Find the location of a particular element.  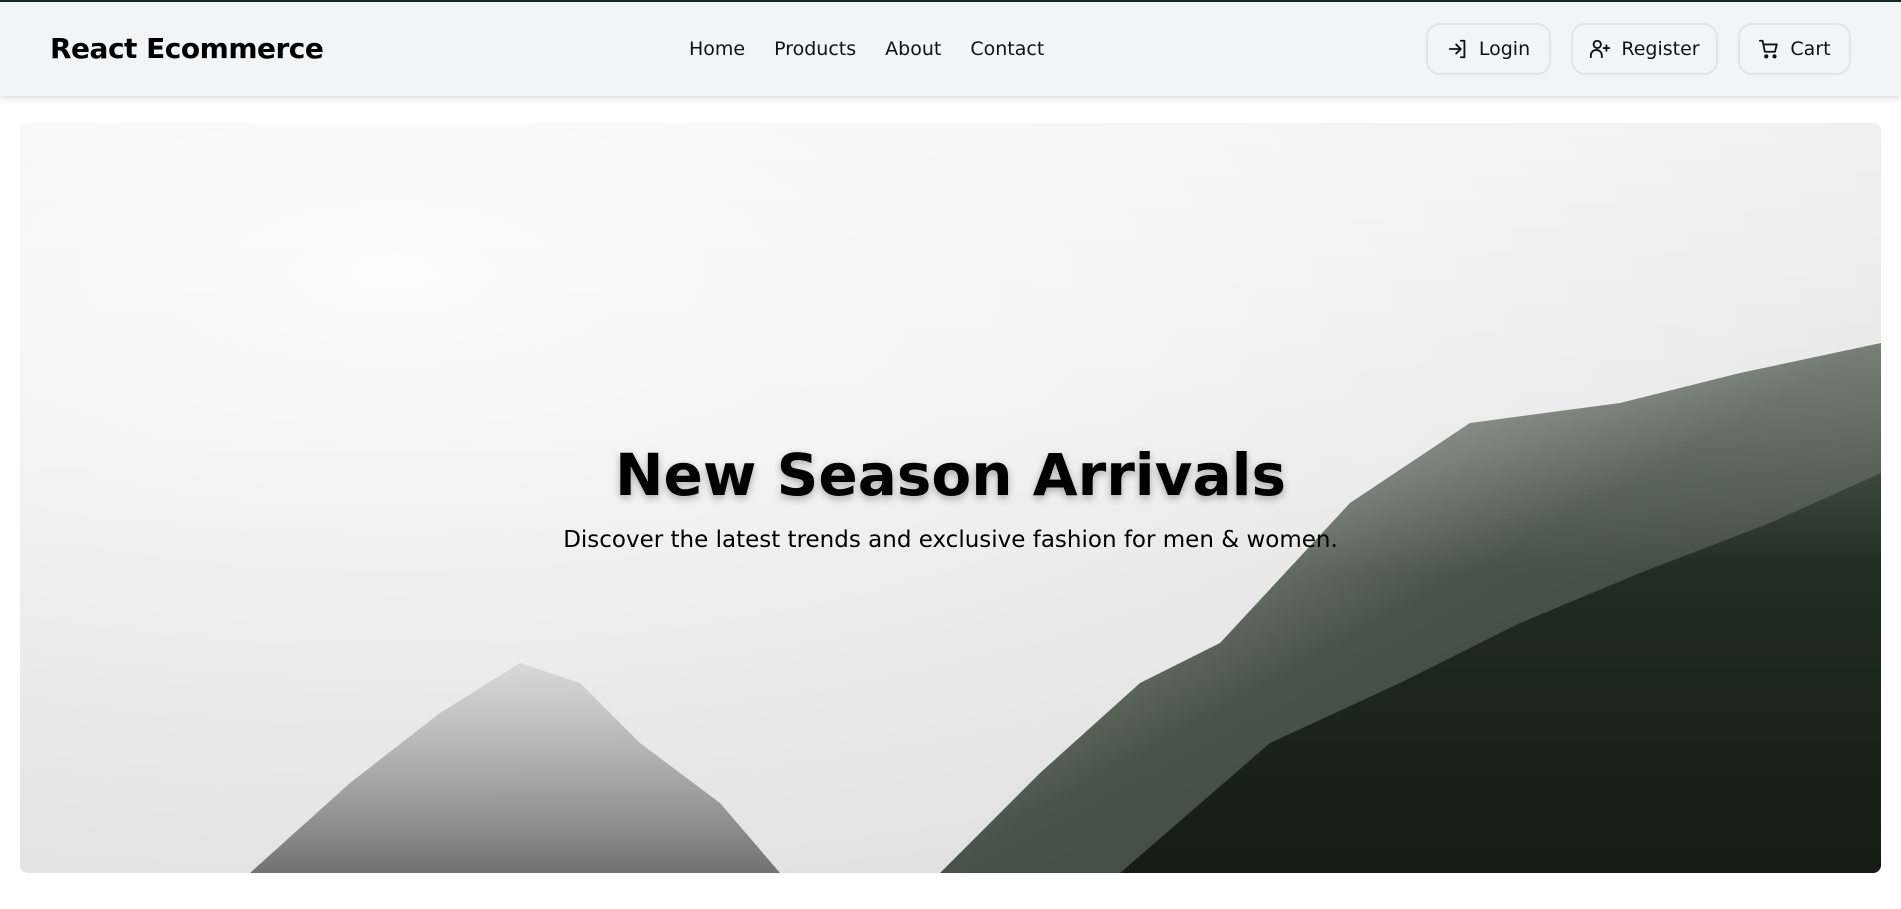

user-plus-icon is located at coordinates (1600, 49).